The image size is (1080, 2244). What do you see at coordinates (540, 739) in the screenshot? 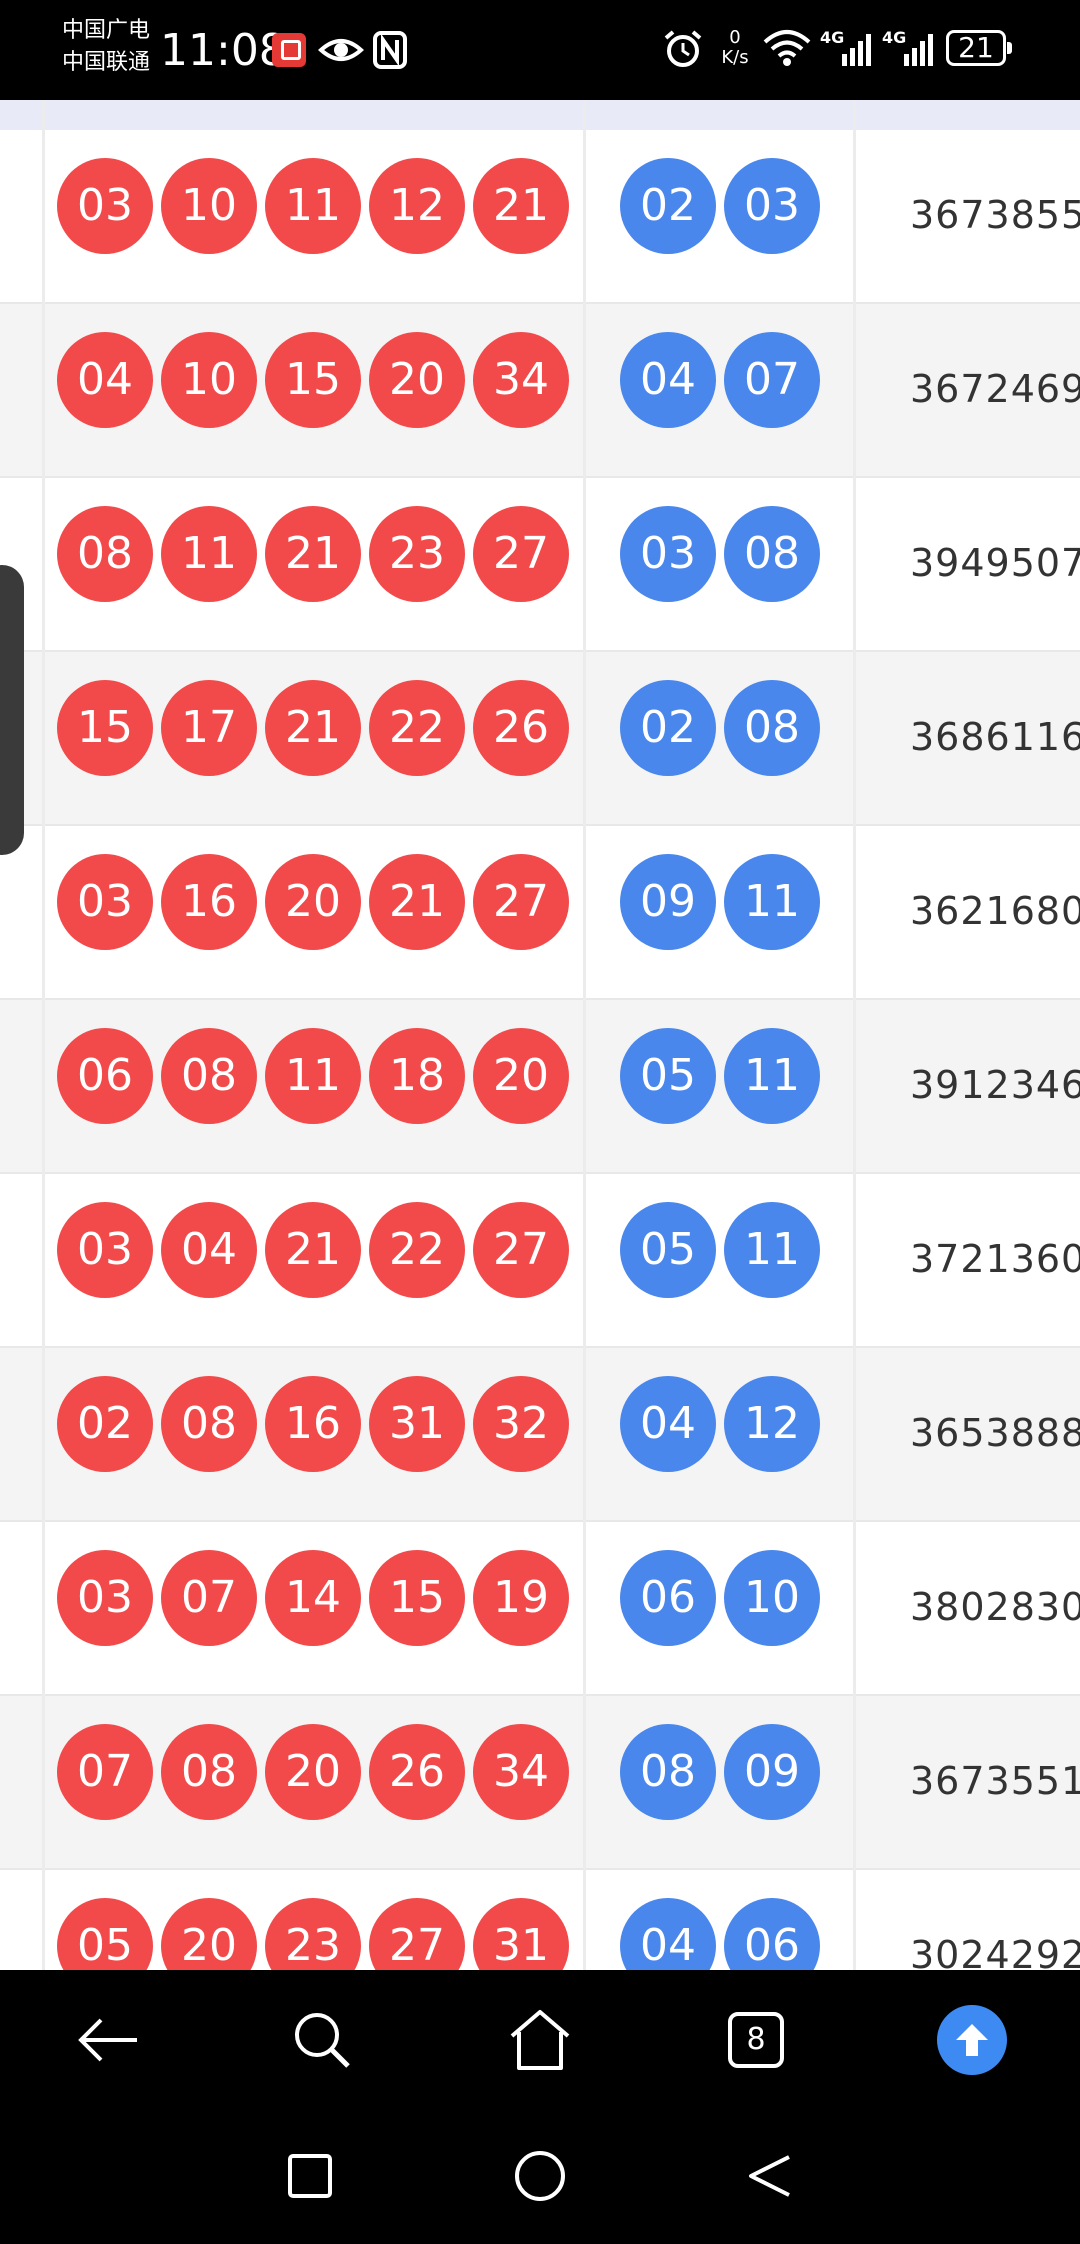
I see `table-row: 1517212226 0208 36861160` at bounding box center [540, 739].